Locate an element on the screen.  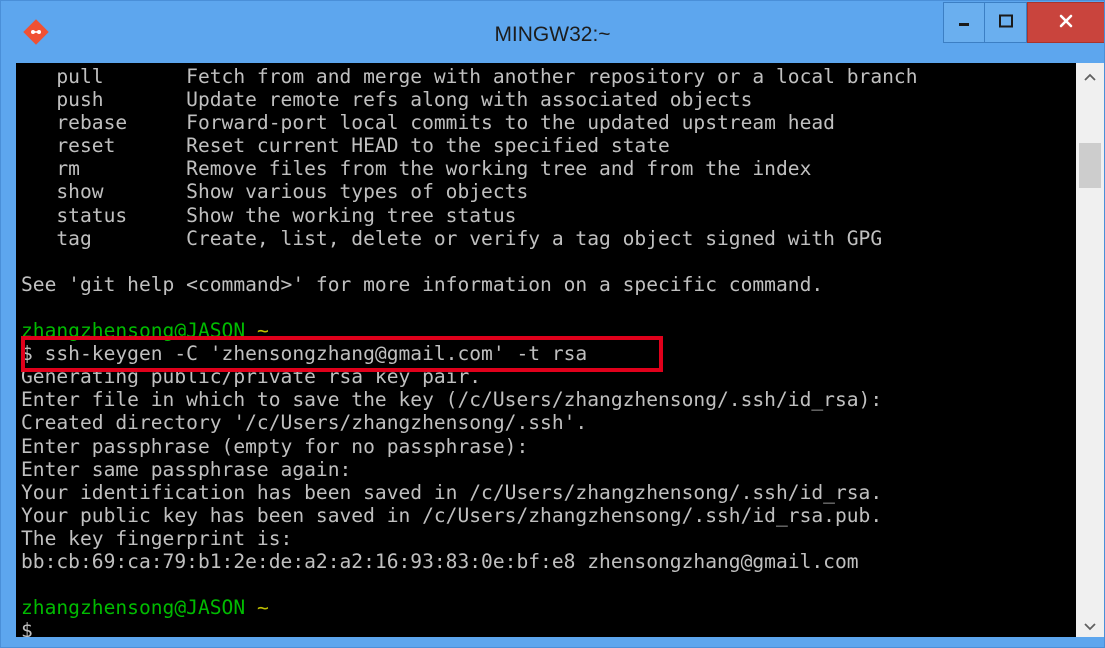
chevron-up-icon is located at coordinates (1090, 75).